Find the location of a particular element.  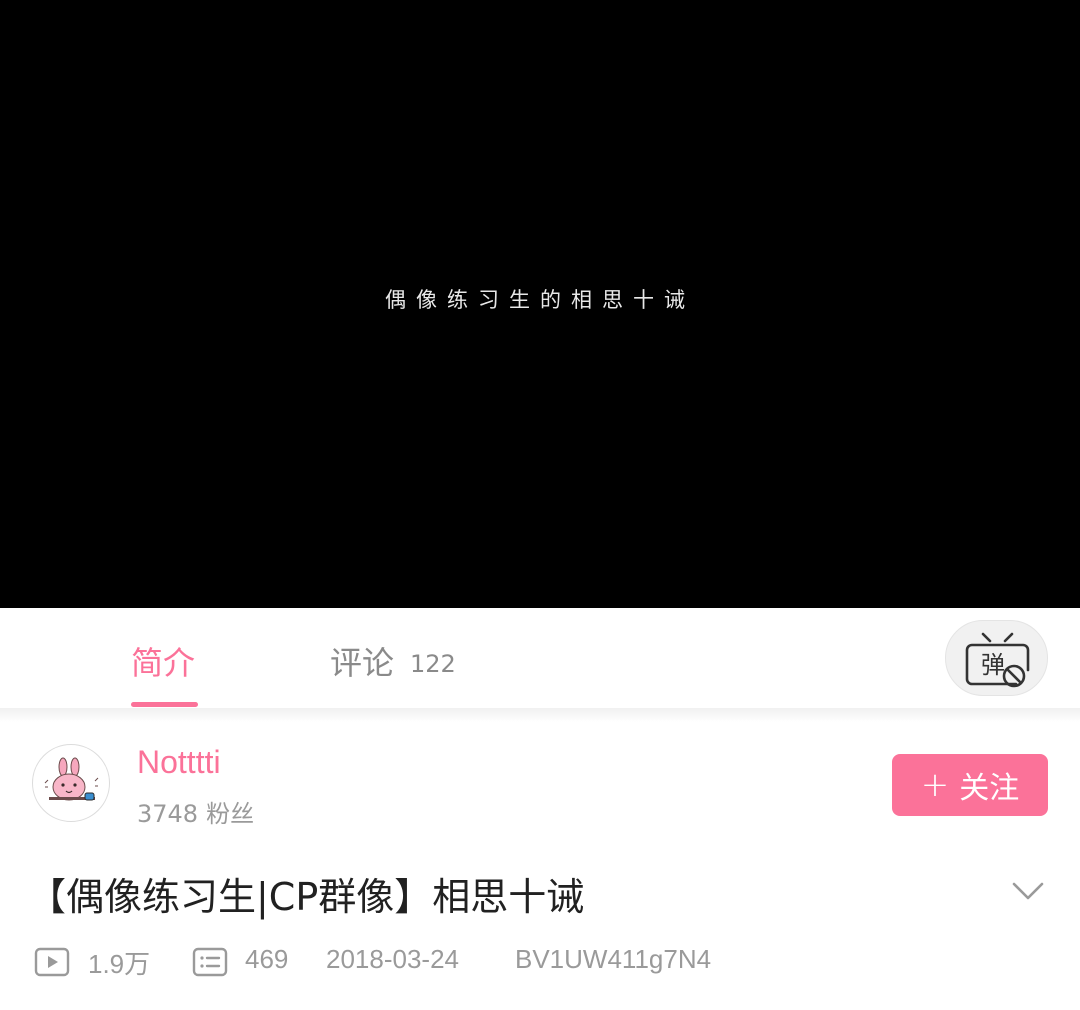

uploader-avatar is located at coordinates (71, 783).